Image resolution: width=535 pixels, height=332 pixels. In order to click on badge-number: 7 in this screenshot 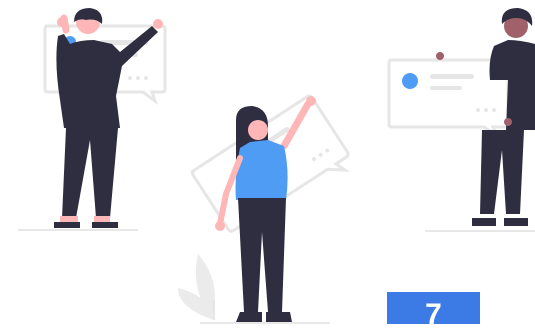, I will do `click(433, 311)`.